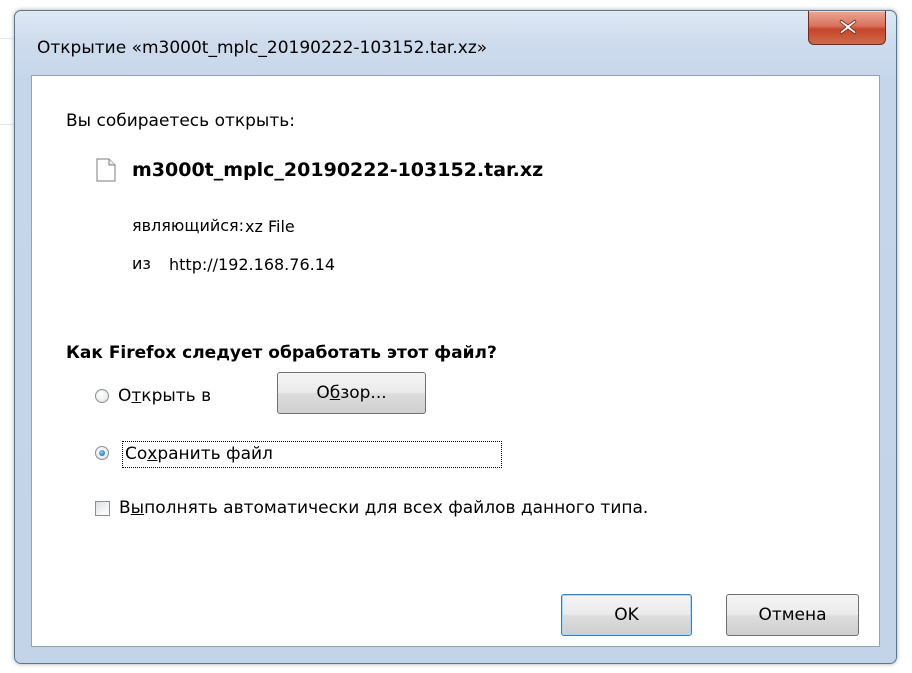 The height and width of the screenshot is (673, 912). What do you see at coordinates (335, 393) in the screenshot?
I see `browse-accelerator: б` at bounding box center [335, 393].